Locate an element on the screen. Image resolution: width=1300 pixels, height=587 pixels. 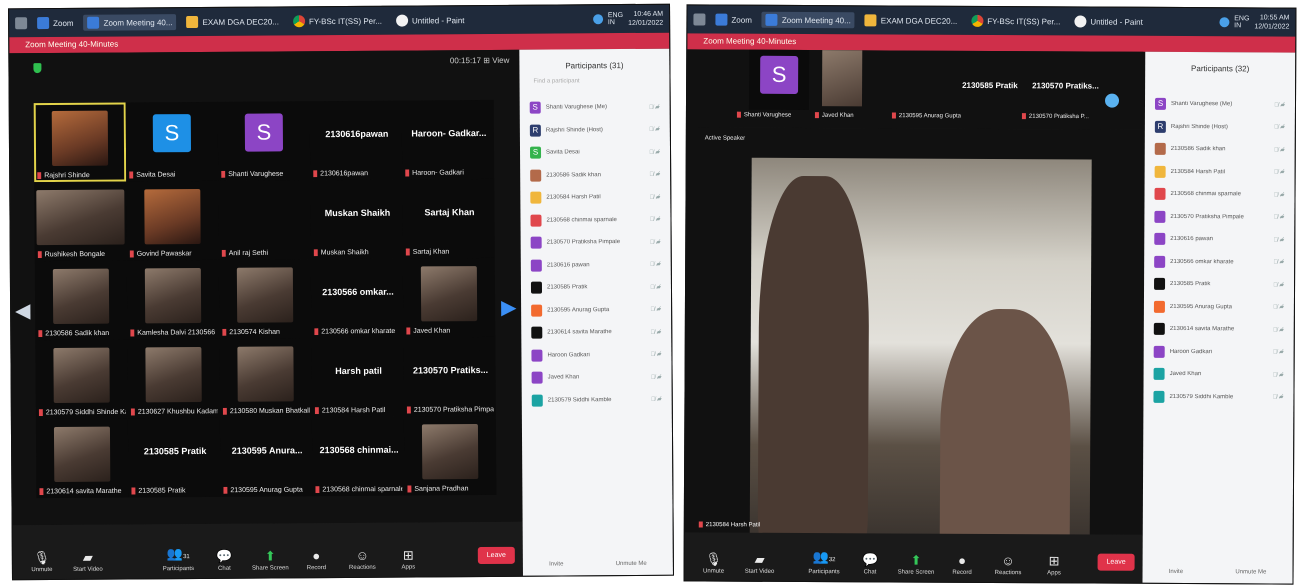
participant-tile: Rushikesh Bongale is located at coordinates (80, 221).